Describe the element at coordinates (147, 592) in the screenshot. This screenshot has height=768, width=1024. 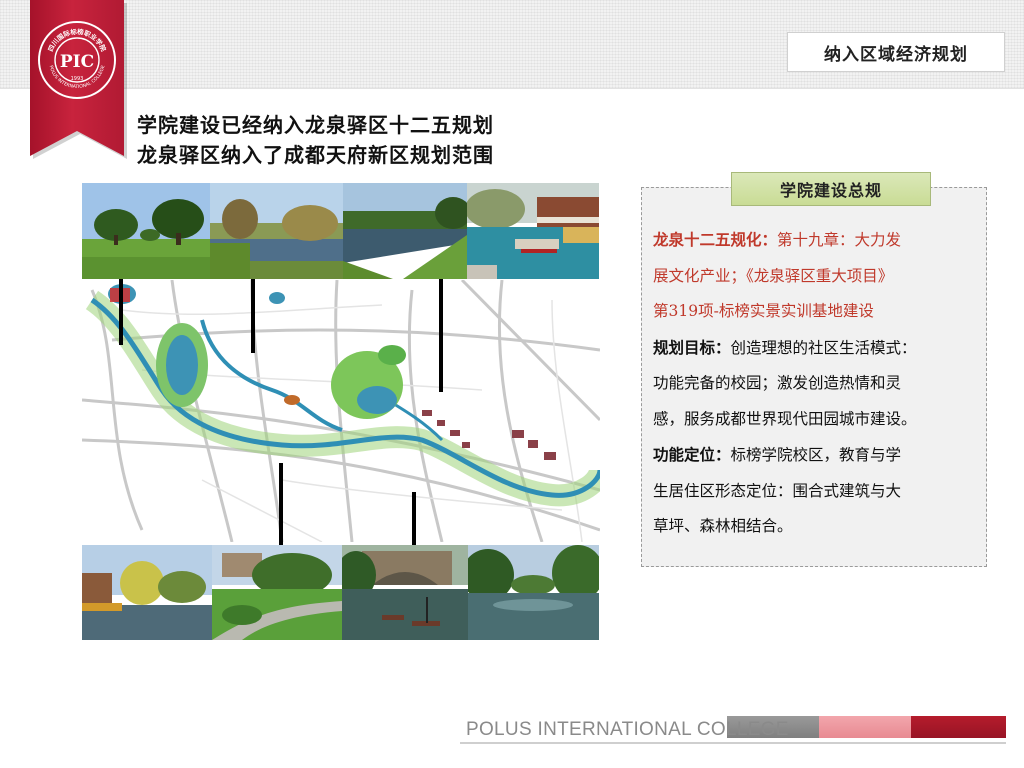
I see `photo-canal-houses` at that location.